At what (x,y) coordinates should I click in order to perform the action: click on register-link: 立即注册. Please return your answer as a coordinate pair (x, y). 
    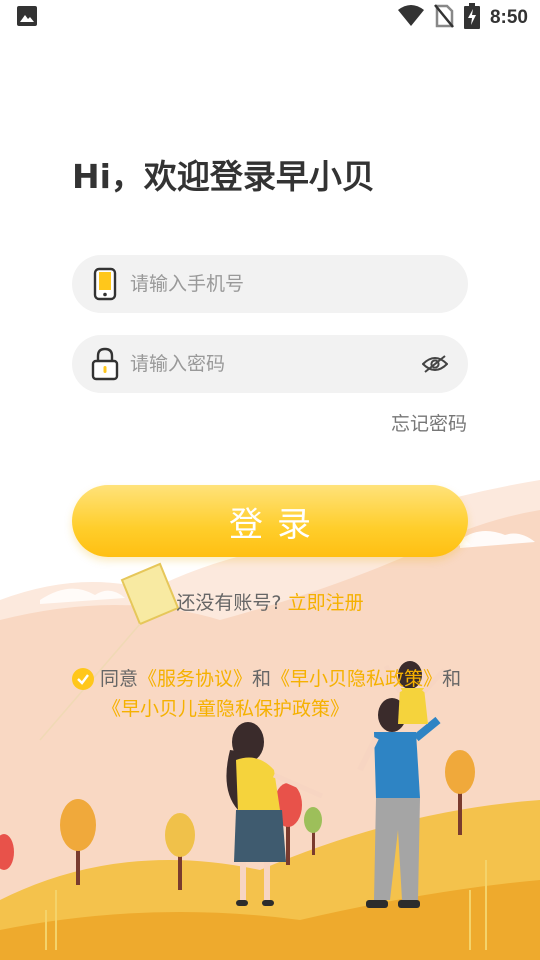
    Looking at the image, I should click on (326, 603).